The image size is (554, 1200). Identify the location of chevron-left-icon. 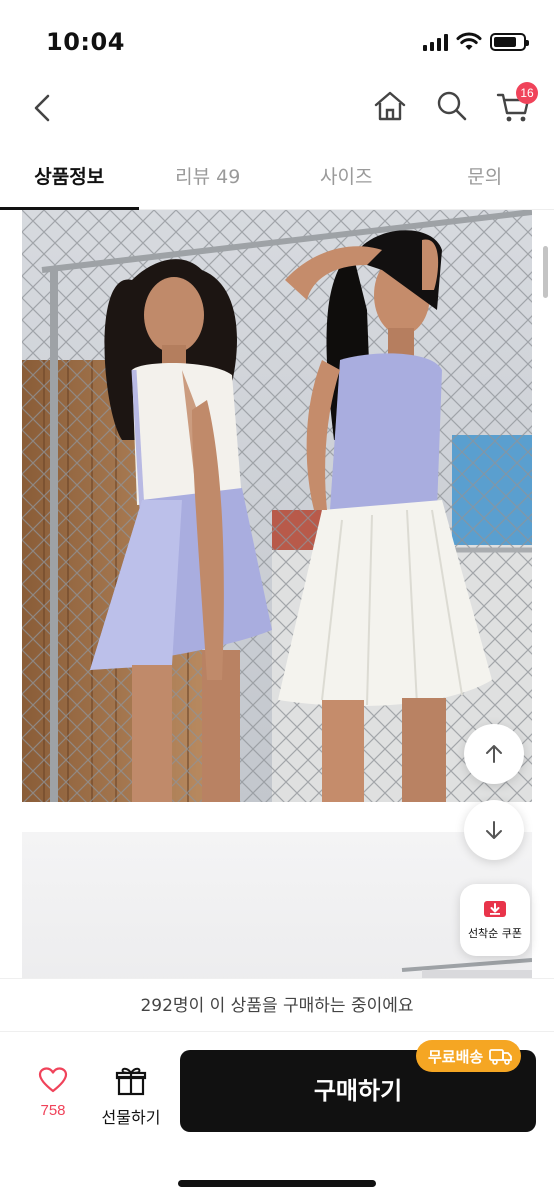
(42, 108).